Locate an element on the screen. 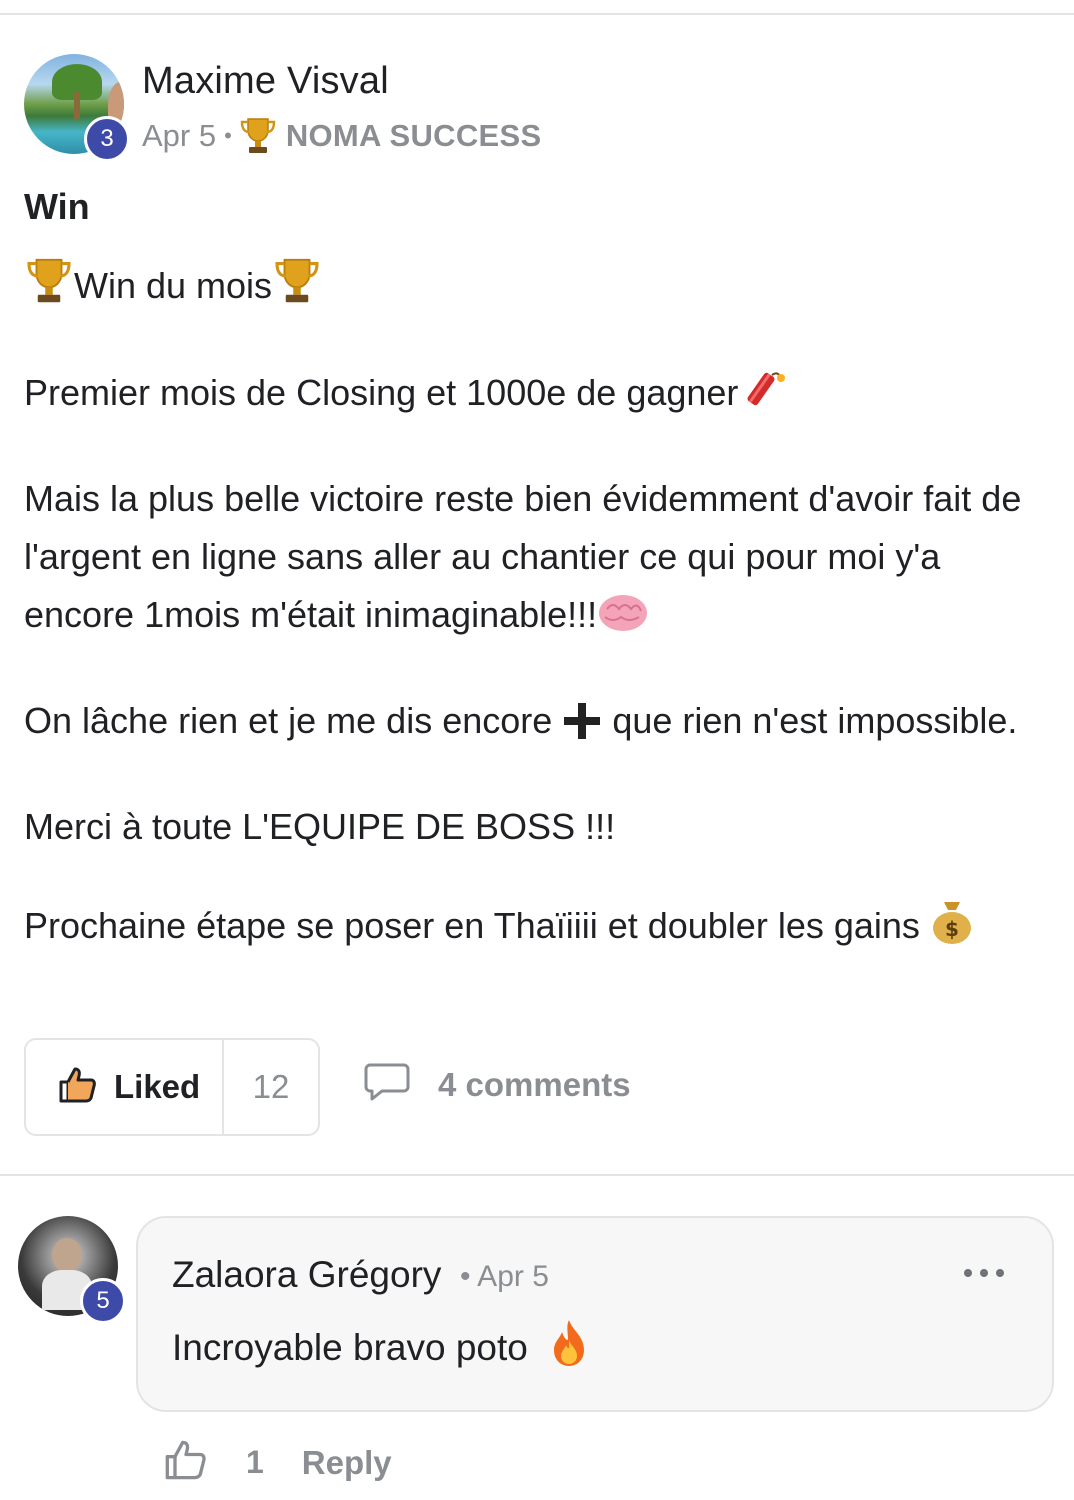 Image resolution: width=1074 pixels, height=1500 pixels. brain-icon is located at coordinates (623, 621).